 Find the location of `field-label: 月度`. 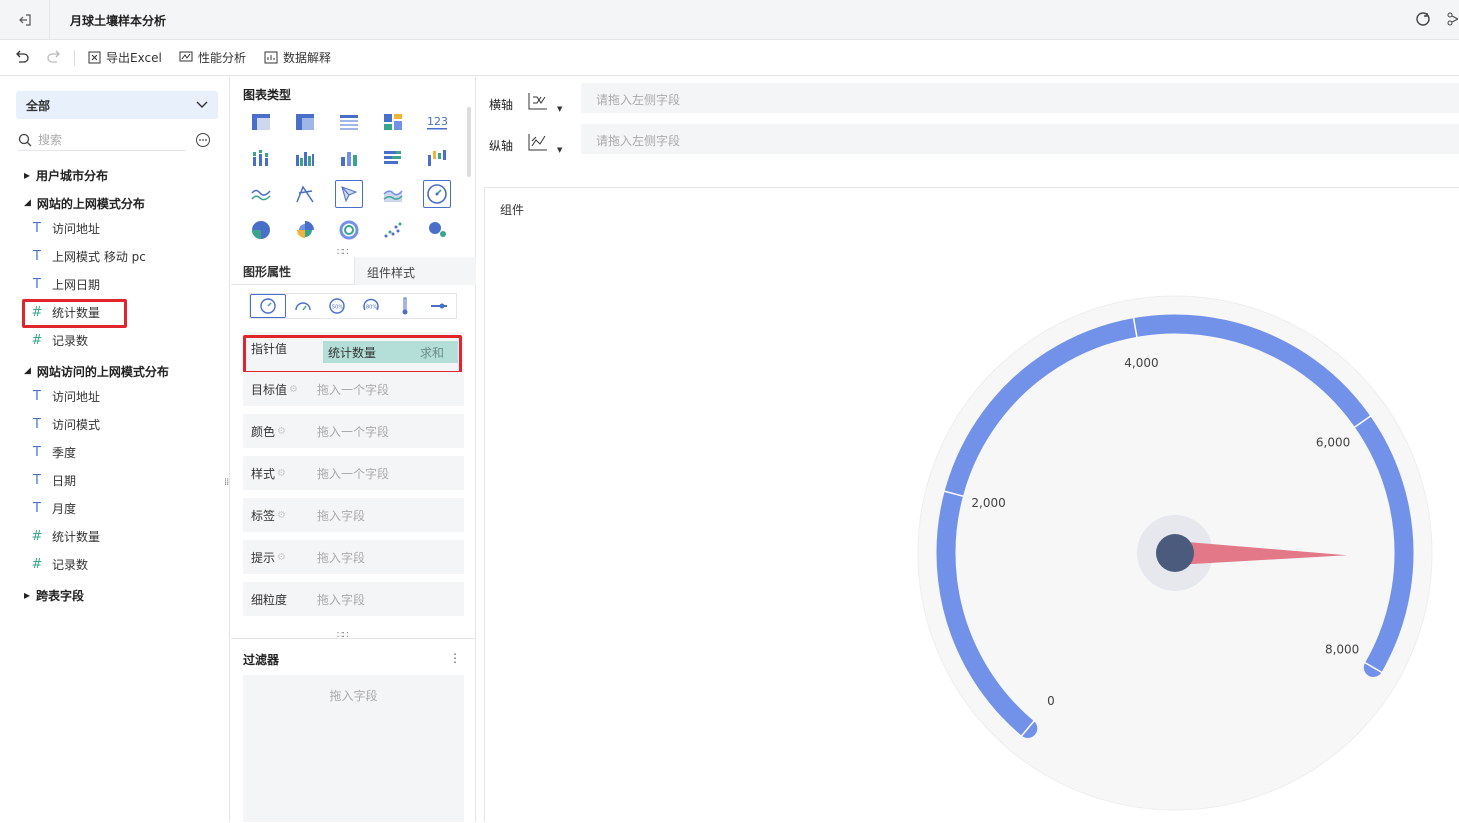

field-label: 月度 is located at coordinates (64, 508).